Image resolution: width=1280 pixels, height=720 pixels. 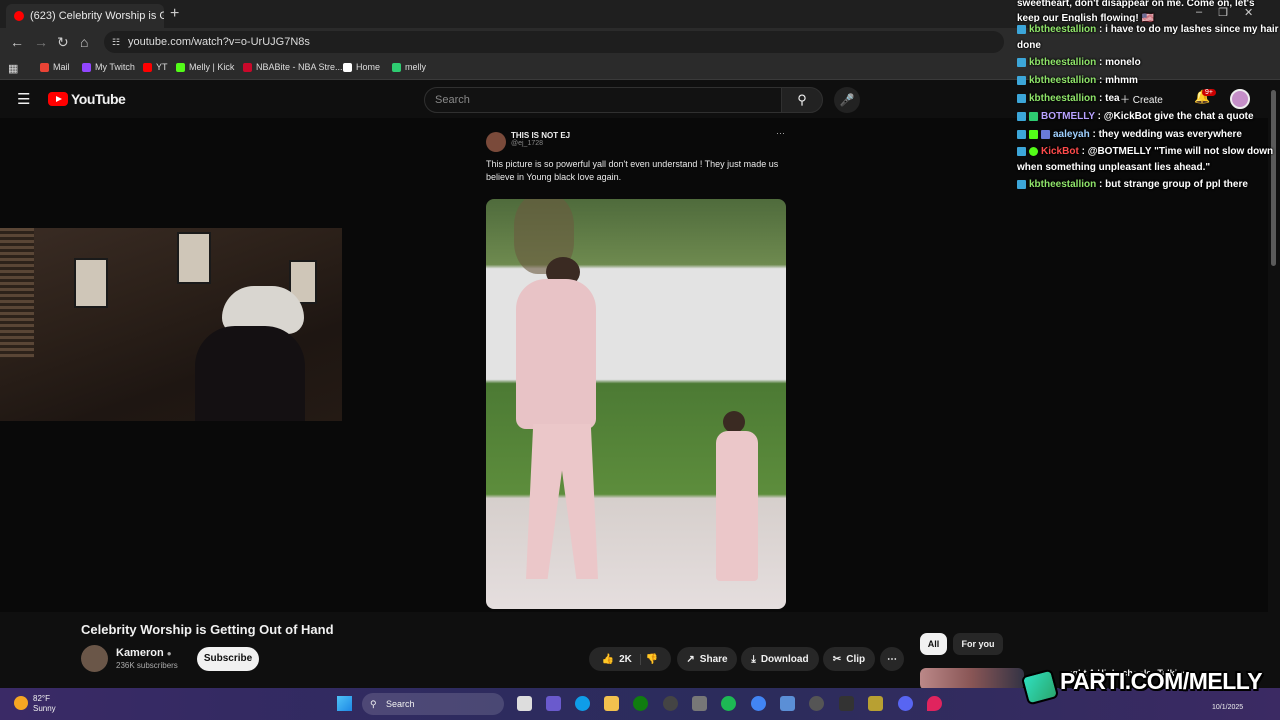 I want to click on microphone-icon: 🎤, so click(x=847, y=100).